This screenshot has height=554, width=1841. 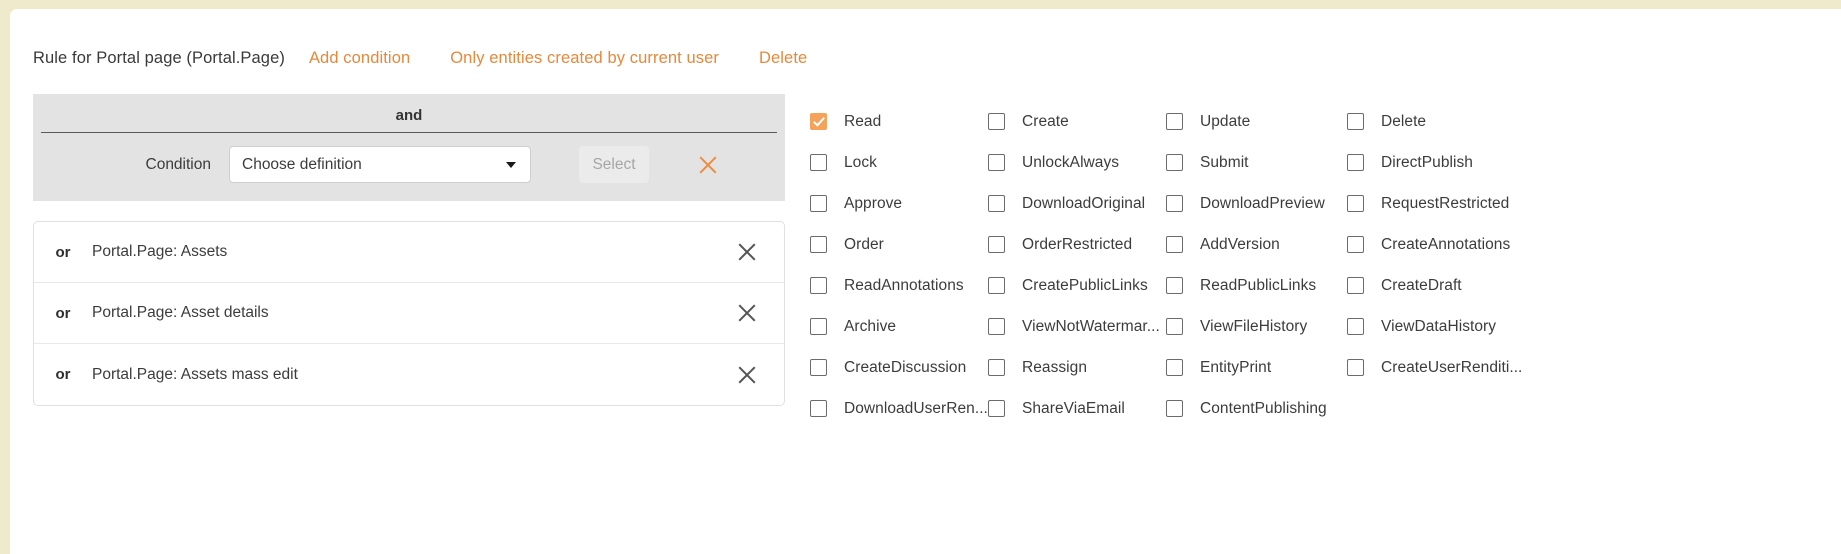 What do you see at coordinates (783, 58) in the screenshot?
I see `delete-rule-link: Delete` at bounding box center [783, 58].